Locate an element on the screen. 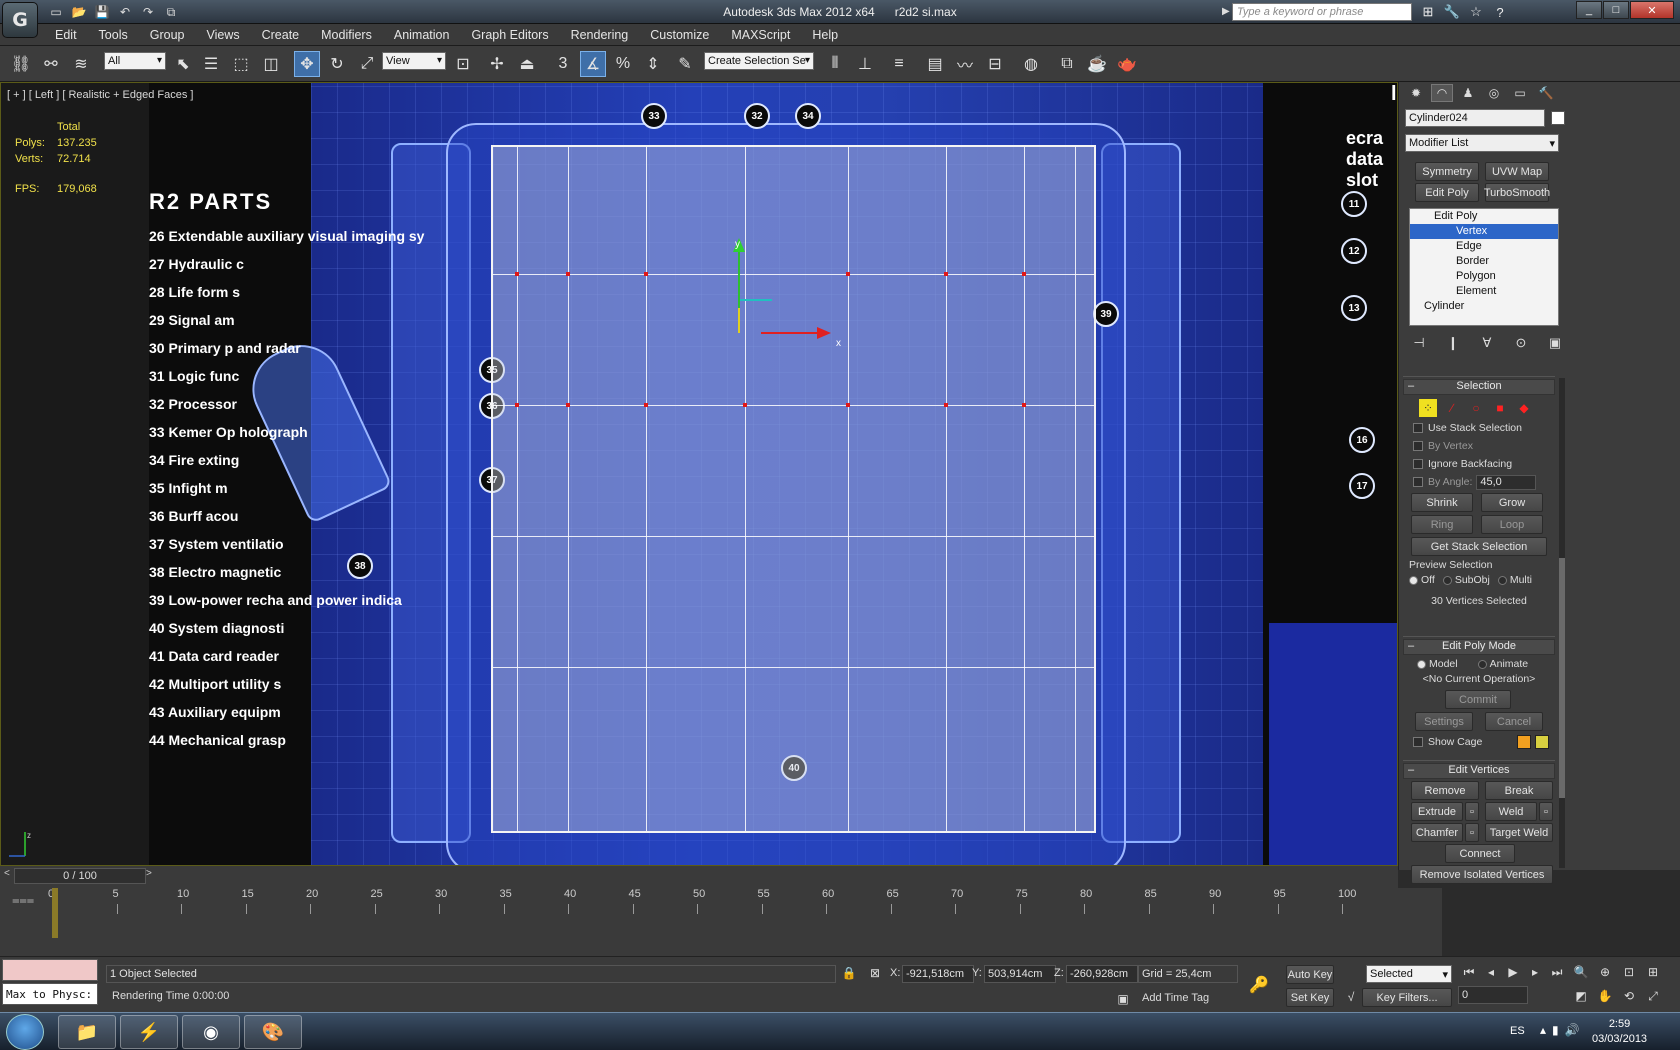  reference-coordinate-dropdown: View is located at coordinates (414, 61).